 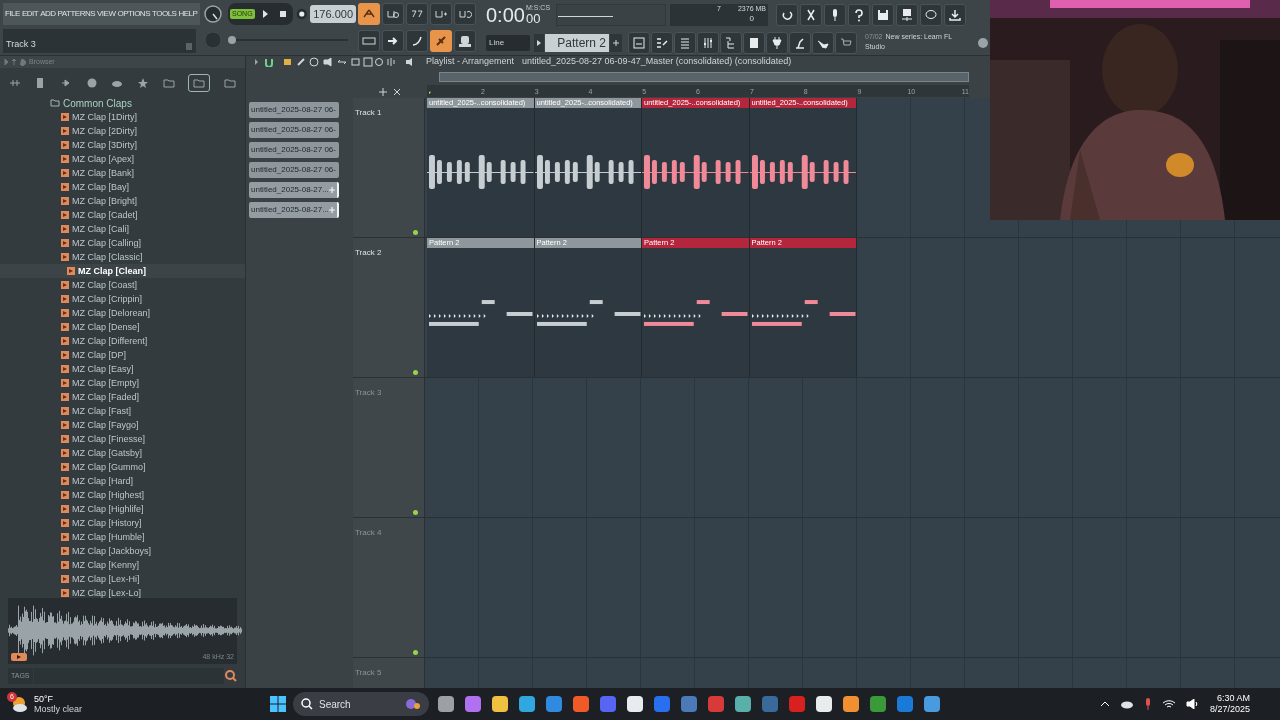 What do you see at coordinates (76, 14) in the screenshot?
I see `menu-item: PATTERNS` at bounding box center [76, 14].